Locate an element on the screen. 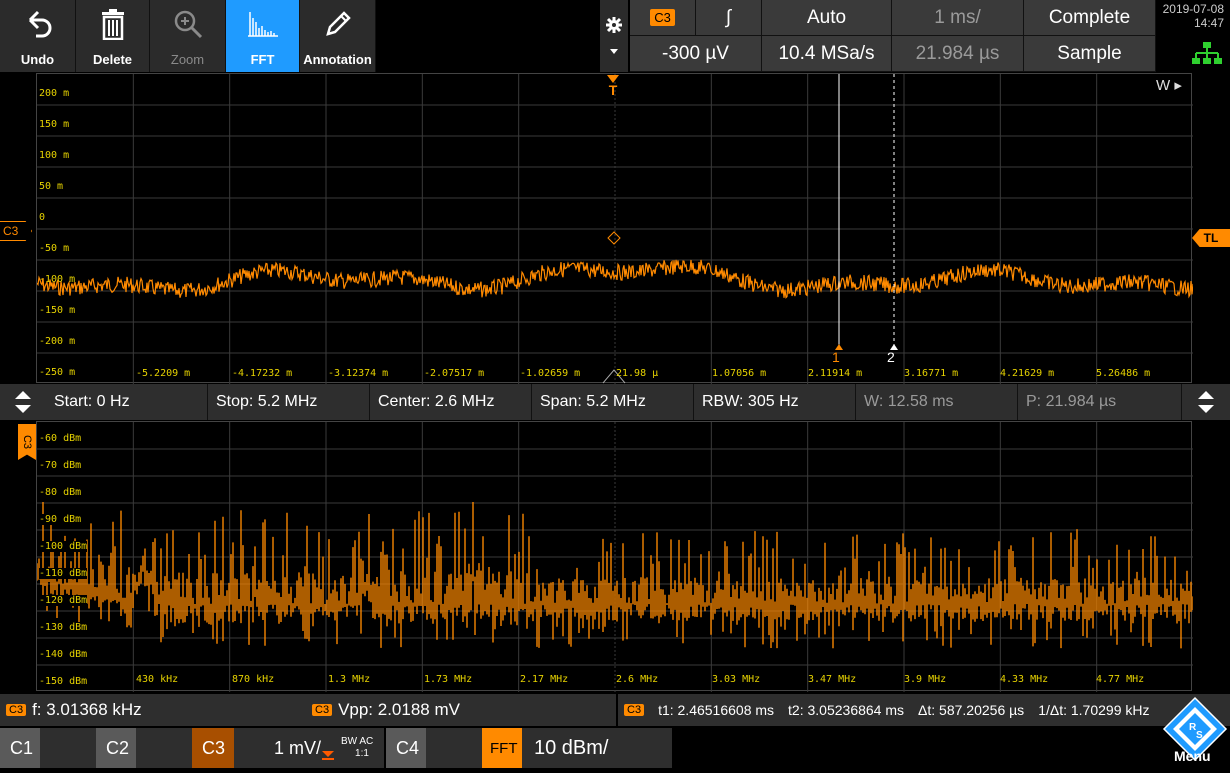 The width and height of the screenshot is (1230, 773). delete-label: Delete is located at coordinates (112, 59).